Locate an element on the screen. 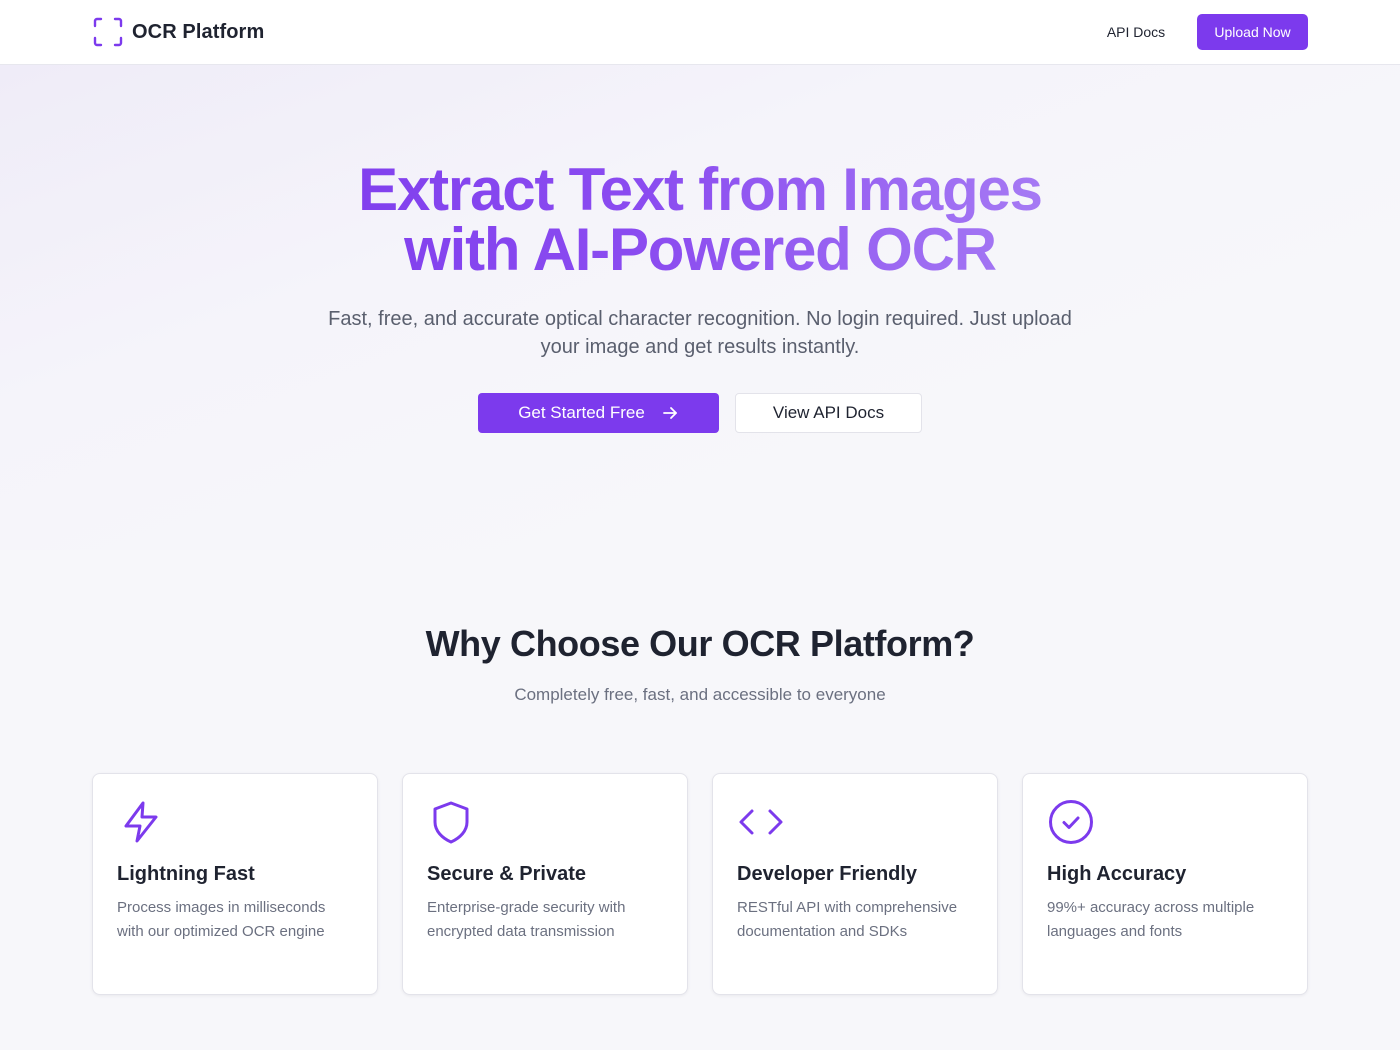 The height and width of the screenshot is (1050, 1400). hero-title-line-1: Extract Text from Images is located at coordinates (700, 189).